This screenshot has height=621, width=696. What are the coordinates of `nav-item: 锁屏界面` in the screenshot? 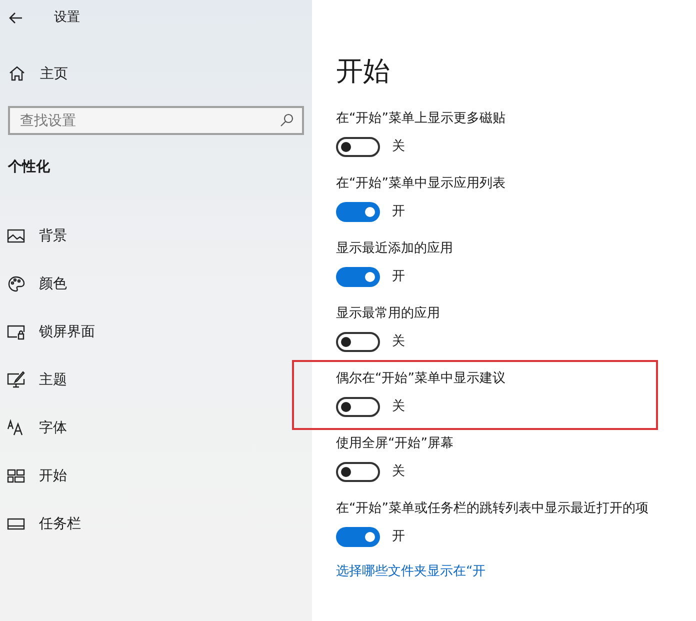 It's located at (156, 332).